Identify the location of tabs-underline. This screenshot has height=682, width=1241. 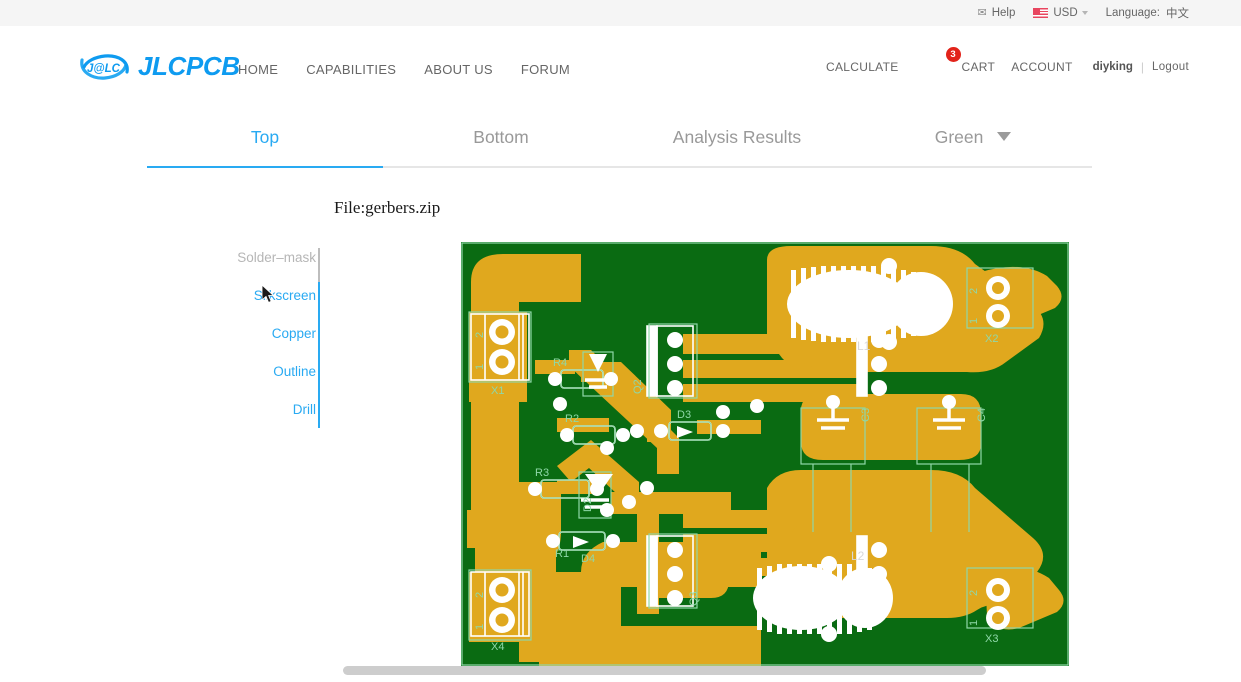
(619, 167).